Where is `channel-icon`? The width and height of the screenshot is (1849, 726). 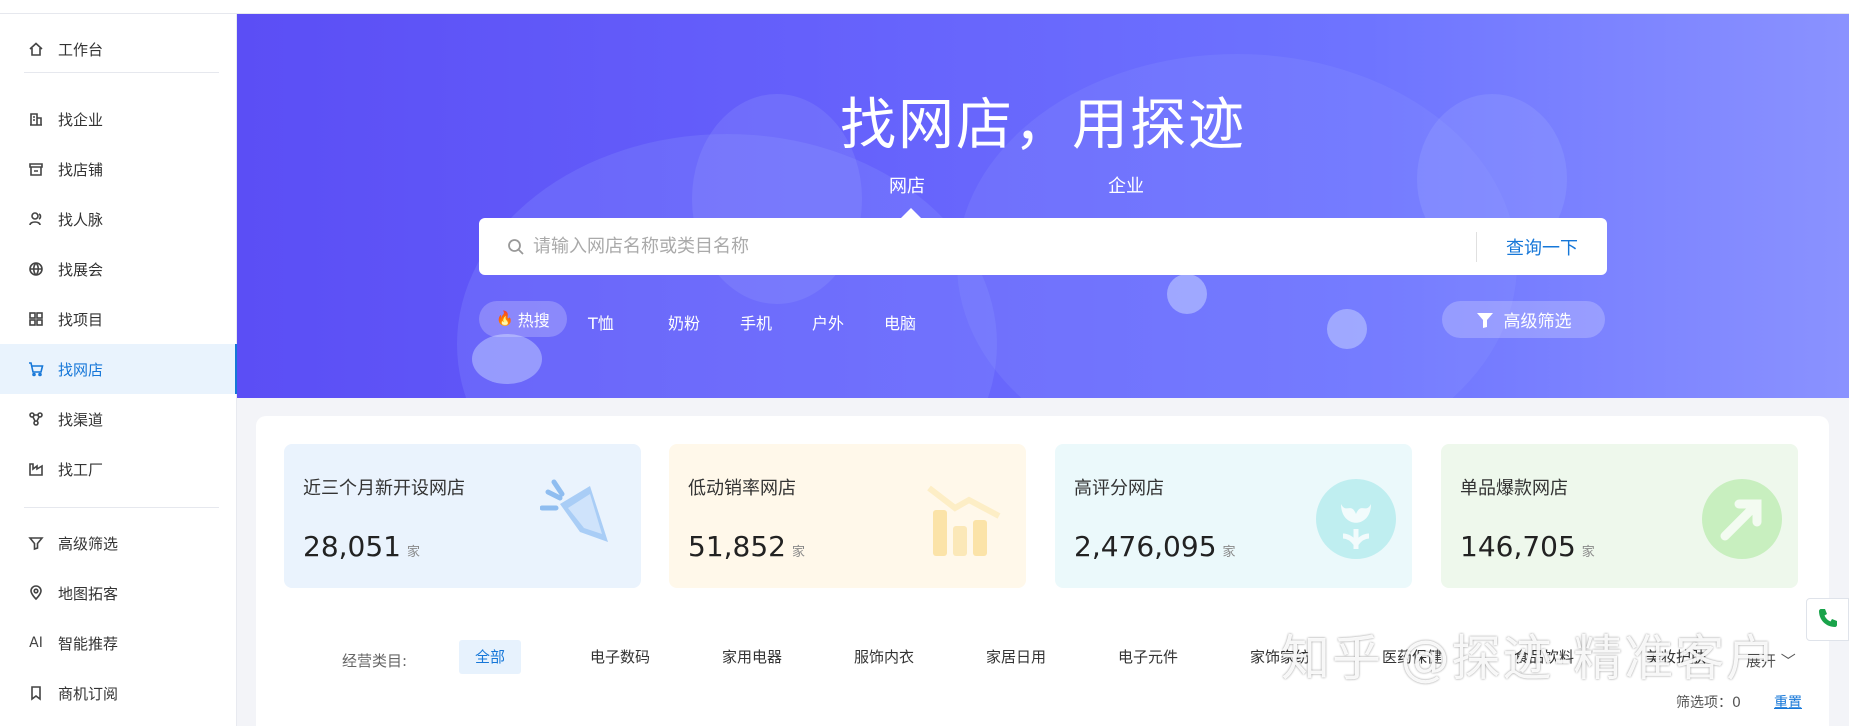
channel-icon is located at coordinates (36, 419).